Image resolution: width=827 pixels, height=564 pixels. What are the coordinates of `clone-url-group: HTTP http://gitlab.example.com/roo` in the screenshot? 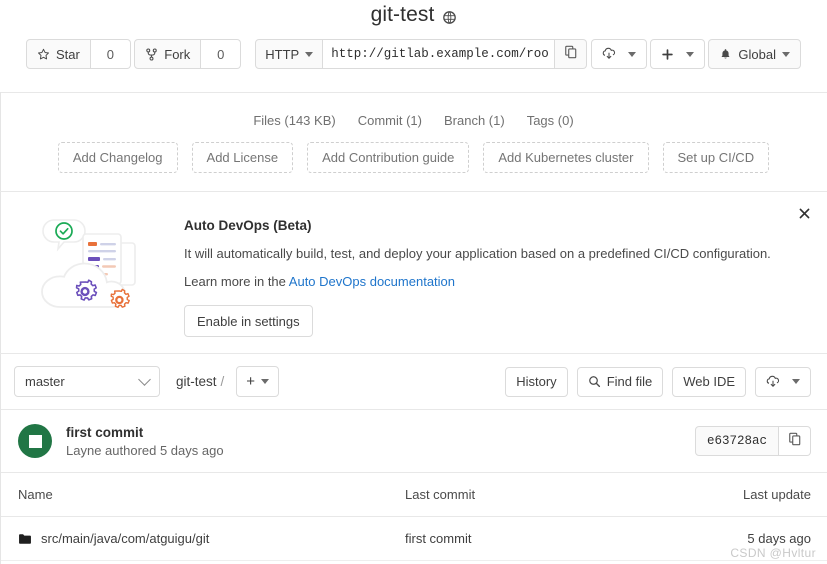 It's located at (421, 54).